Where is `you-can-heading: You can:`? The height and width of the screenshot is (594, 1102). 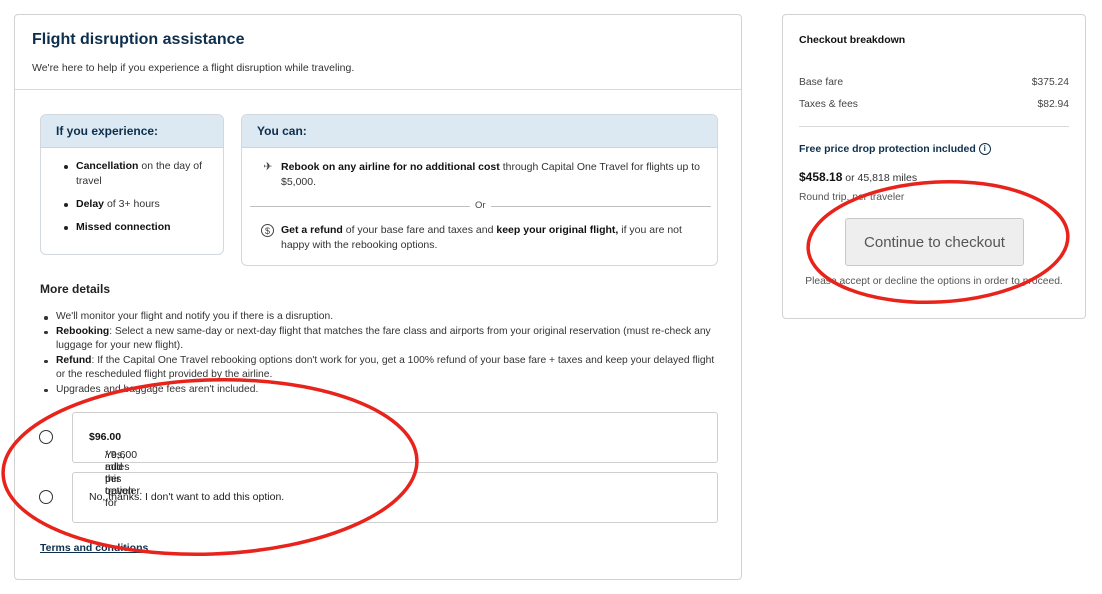 you-can-heading: You can: is located at coordinates (282, 131).